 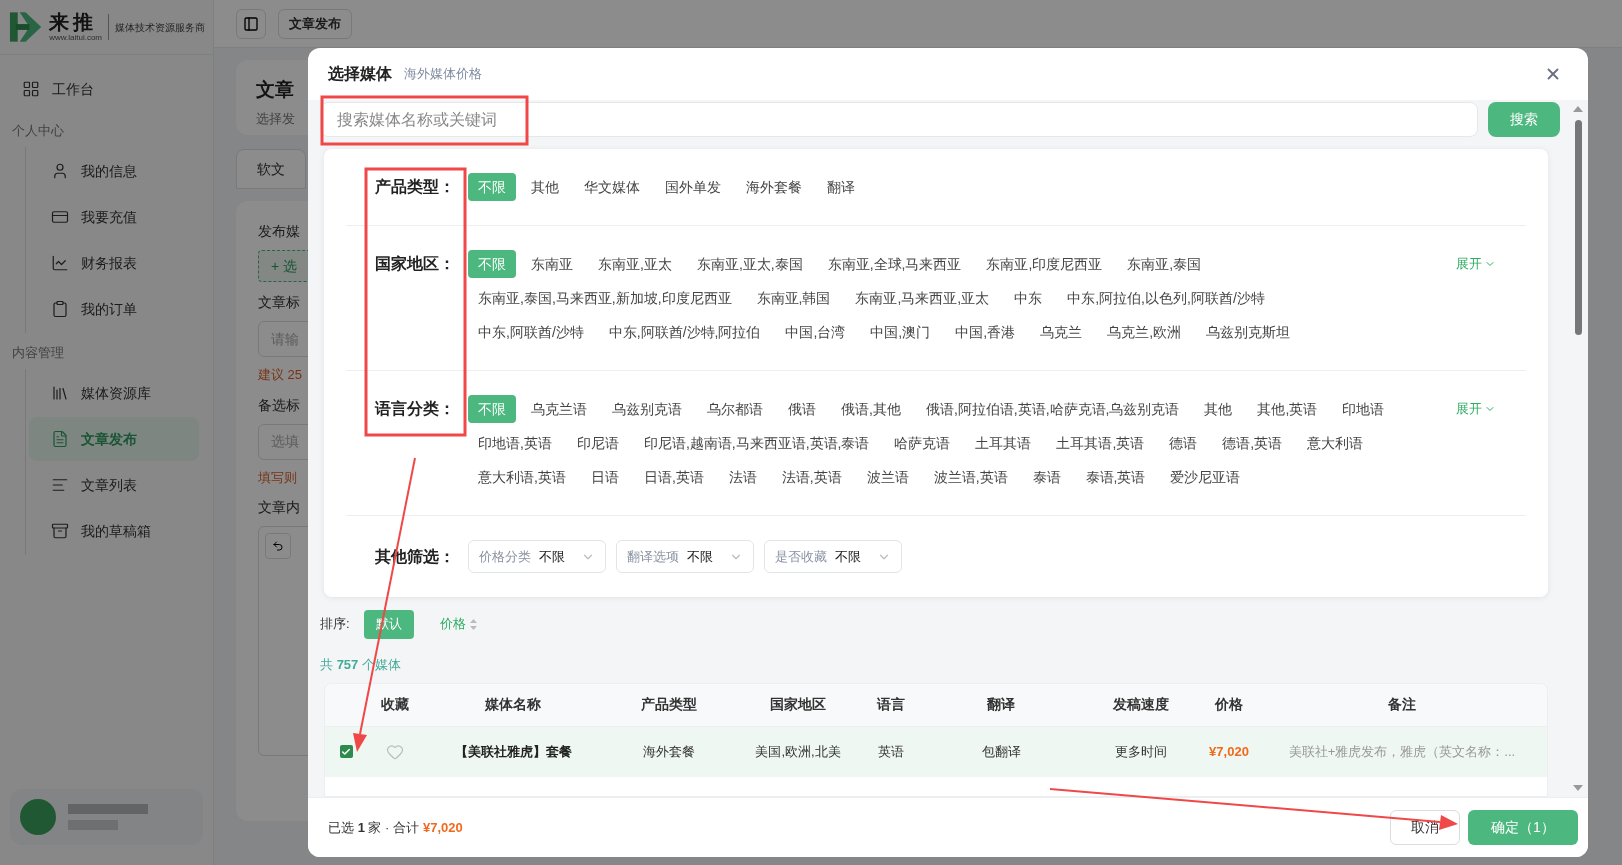 I want to click on filter-option: 俄语, so click(x=802, y=409).